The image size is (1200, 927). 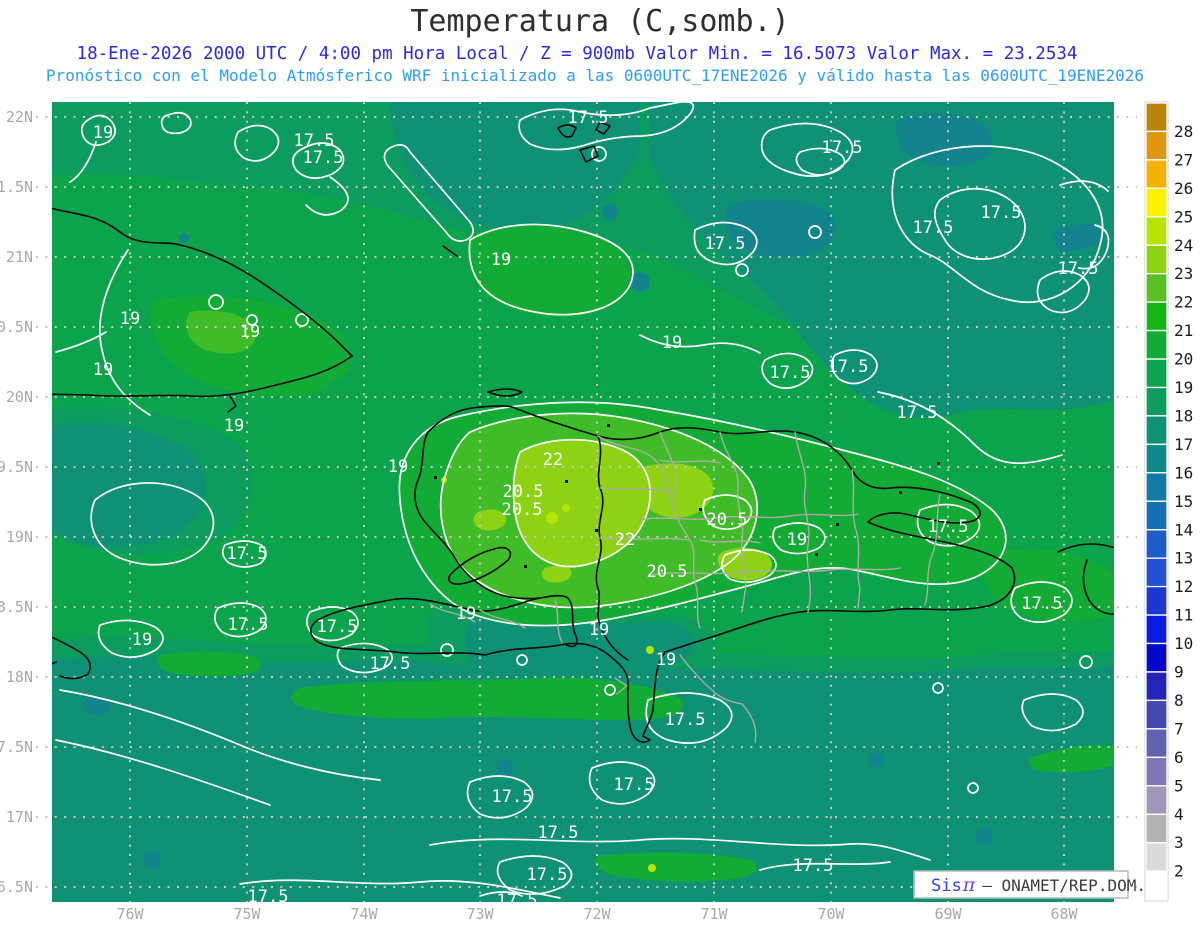 I want to click on colorbar-tick-label: 17, so click(x=1183, y=444).